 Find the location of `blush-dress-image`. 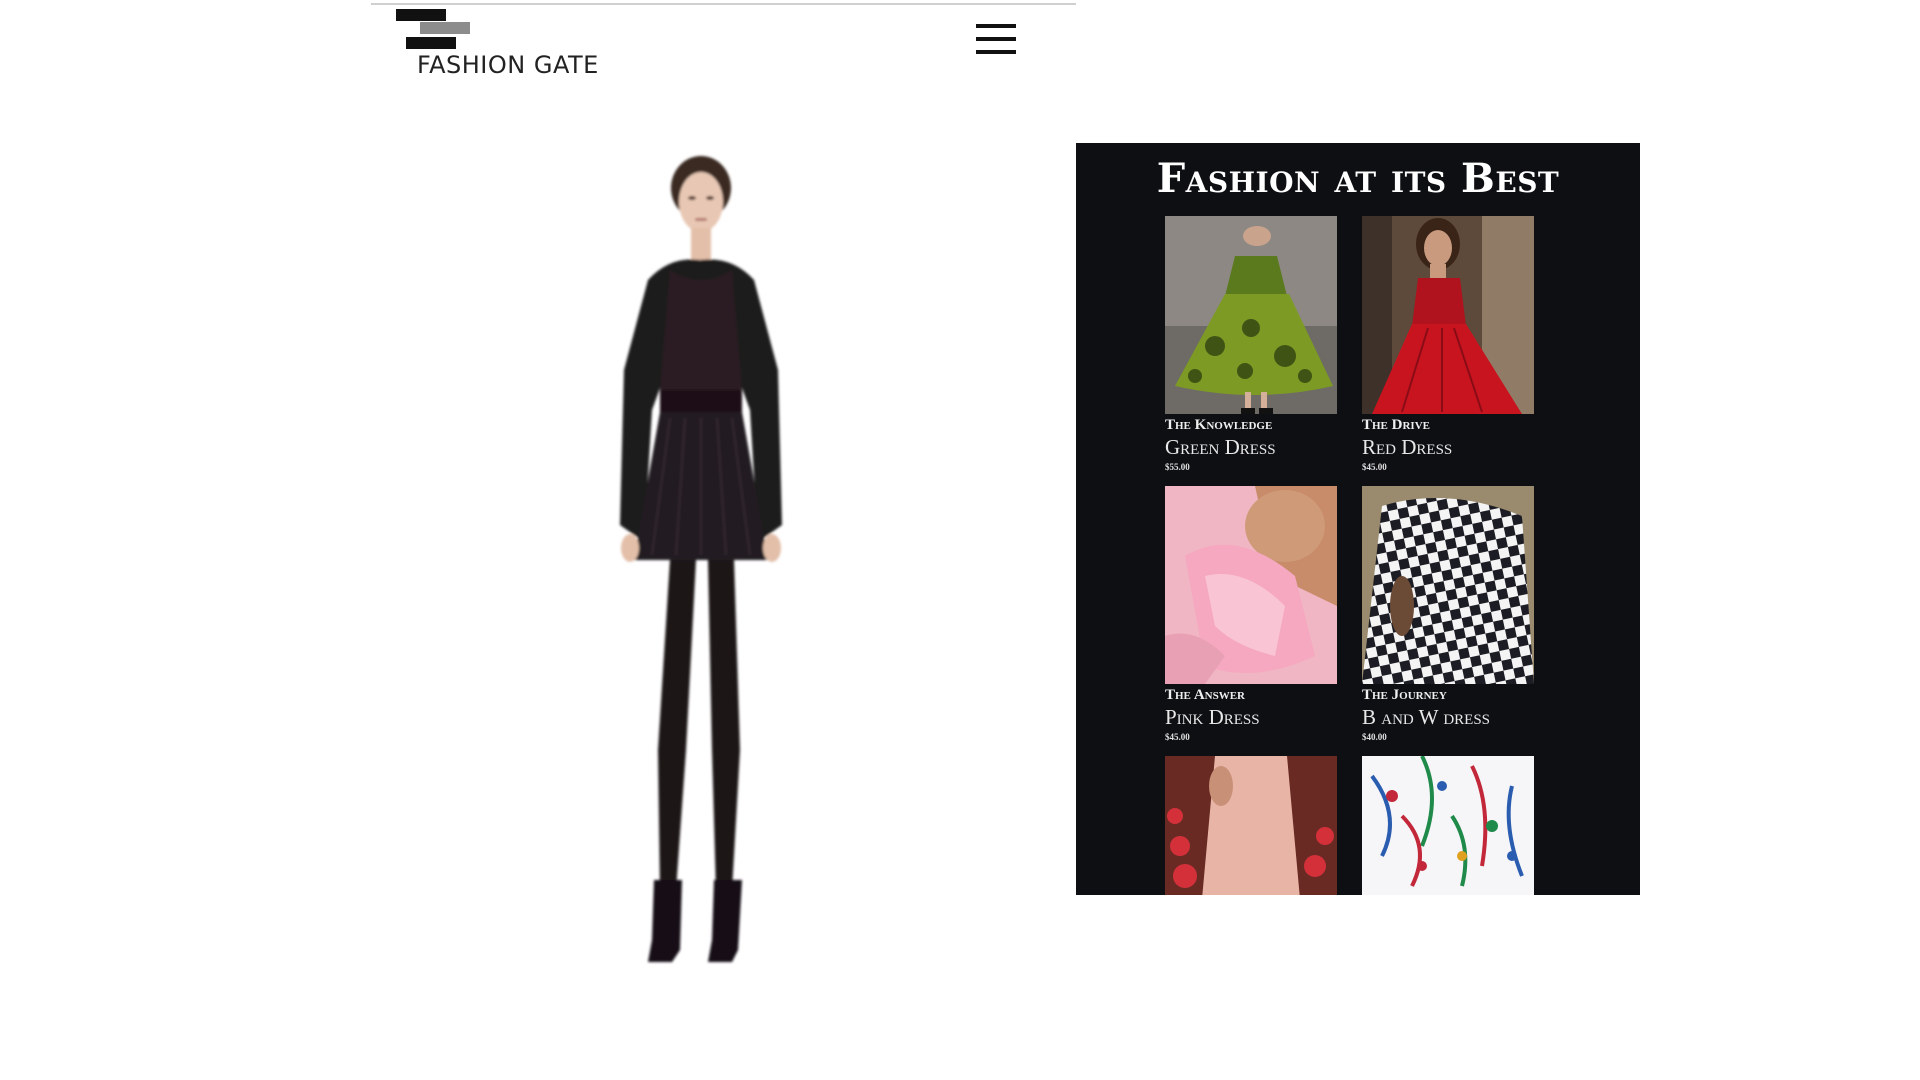

blush-dress-image is located at coordinates (1251, 825).